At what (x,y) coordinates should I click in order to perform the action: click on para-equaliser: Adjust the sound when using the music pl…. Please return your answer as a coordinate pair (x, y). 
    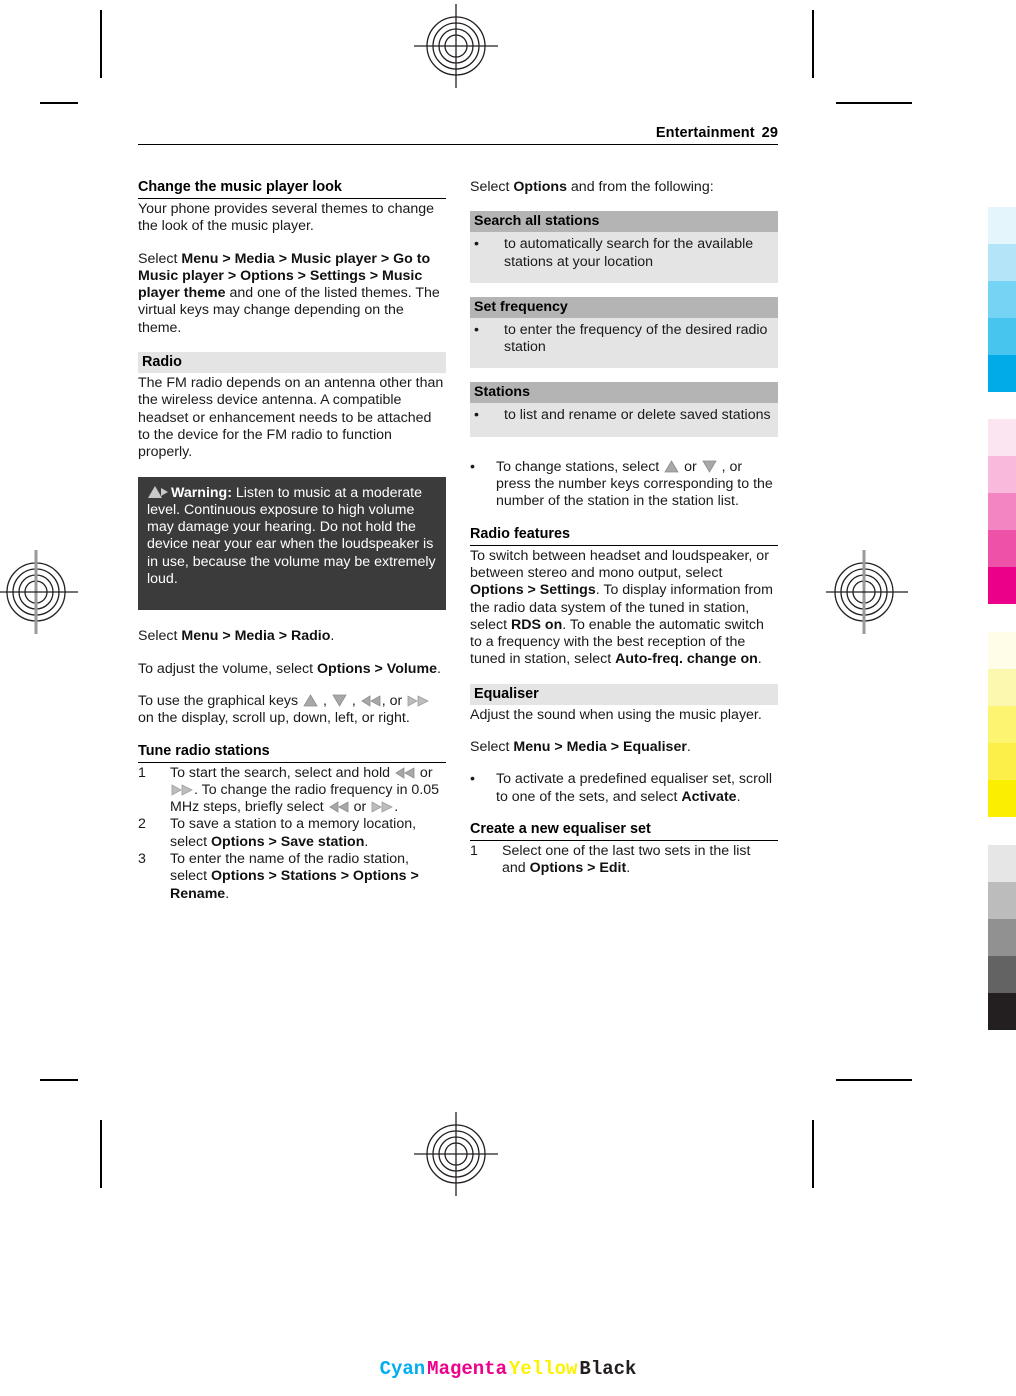
    Looking at the image, I should click on (616, 714).